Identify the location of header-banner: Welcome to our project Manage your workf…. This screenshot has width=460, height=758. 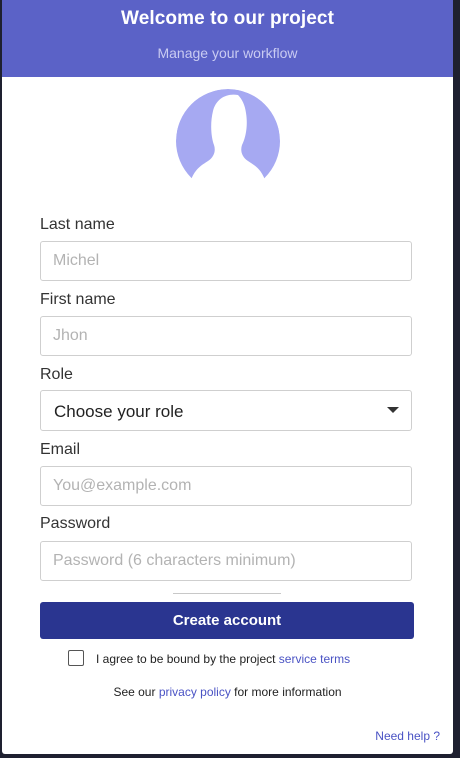
(227, 38).